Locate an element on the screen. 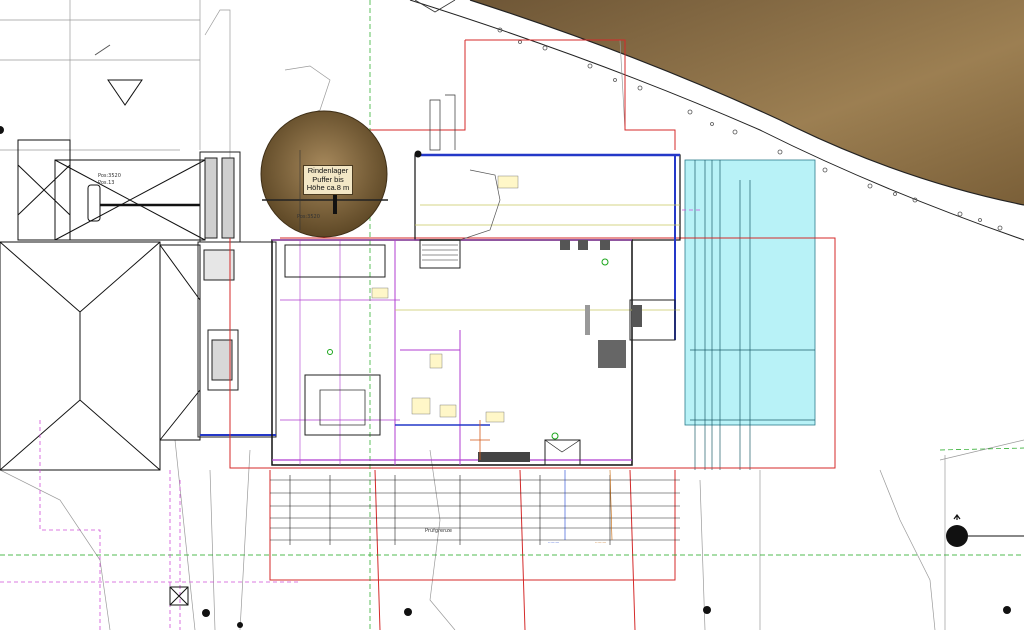 The height and width of the screenshot is (630, 1024). pipe-label-orange: ········· is located at coordinates (600, 542).